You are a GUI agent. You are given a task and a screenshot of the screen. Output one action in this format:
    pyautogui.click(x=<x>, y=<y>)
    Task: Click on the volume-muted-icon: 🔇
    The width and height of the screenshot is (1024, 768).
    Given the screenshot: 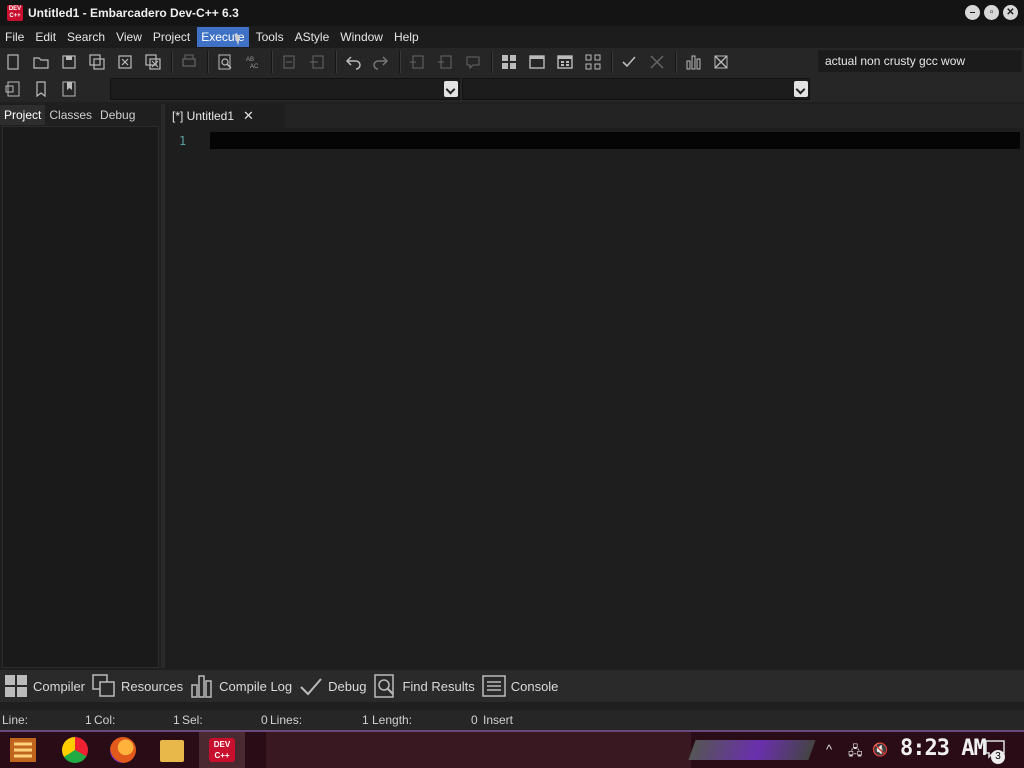 What is the action you would take?
    pyautogui.click(x=880, y=750)
    